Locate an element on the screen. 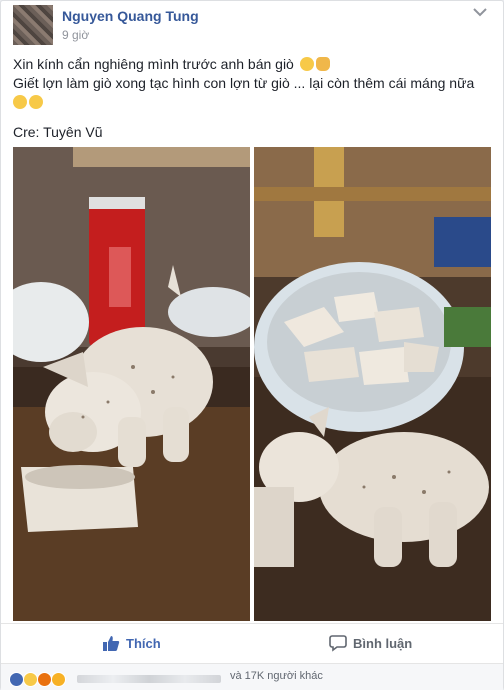 The height and width of the screenshot is (690, 504). thumbs-up-icon is located at coordinates (111, 643).